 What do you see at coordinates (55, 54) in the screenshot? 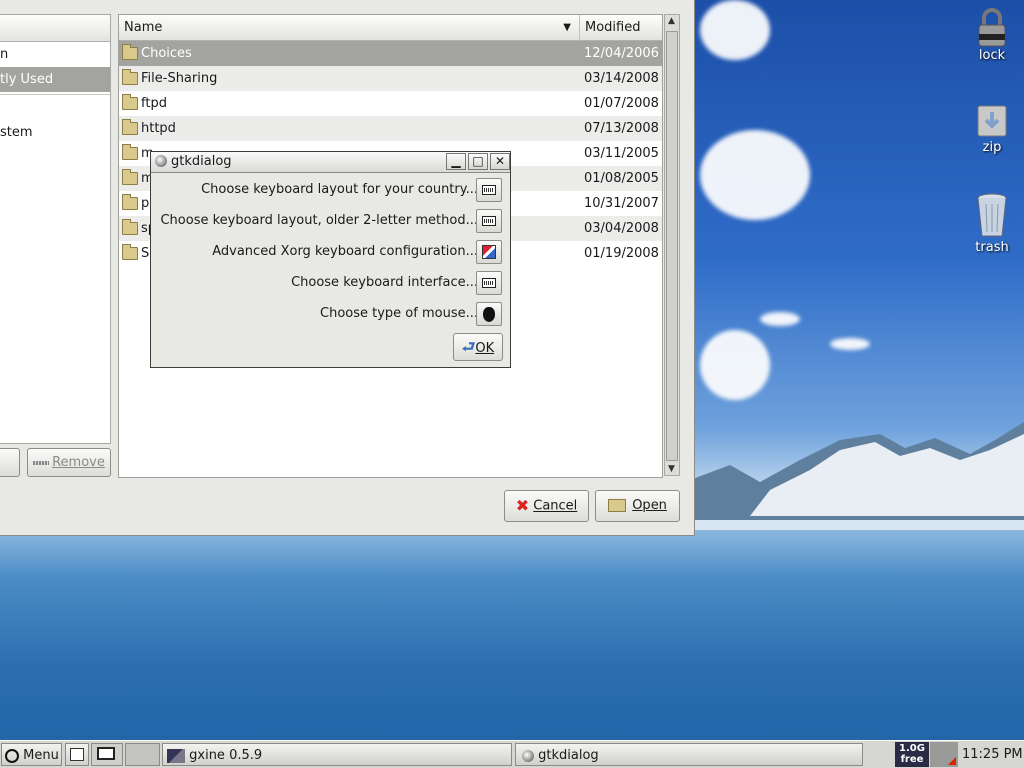
I see `places-item: n` at bounding box center [55, 54].